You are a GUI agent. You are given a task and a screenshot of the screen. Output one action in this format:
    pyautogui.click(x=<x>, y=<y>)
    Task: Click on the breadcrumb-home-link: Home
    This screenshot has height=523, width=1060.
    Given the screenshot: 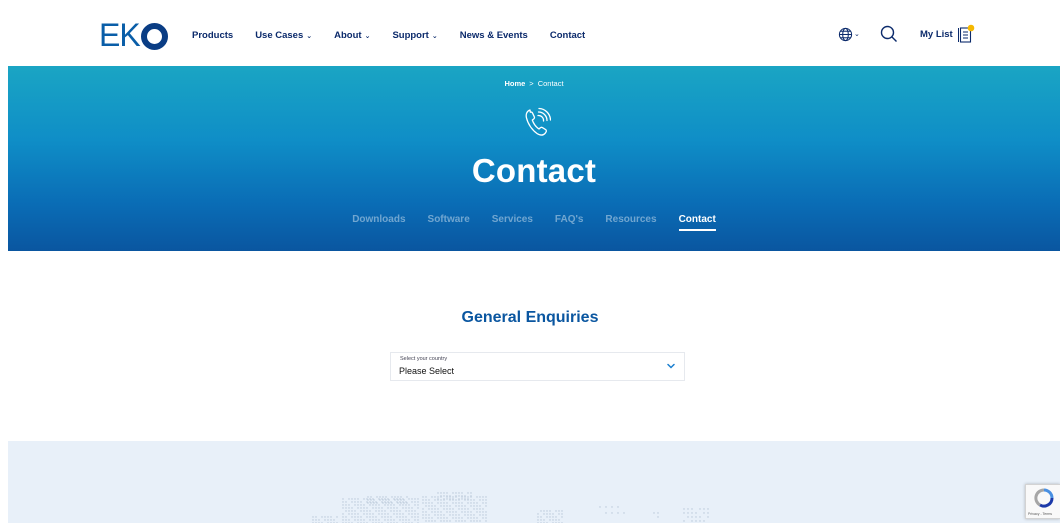 What is the action you would take?
    pyautogui.click(x=514, y=83)
    